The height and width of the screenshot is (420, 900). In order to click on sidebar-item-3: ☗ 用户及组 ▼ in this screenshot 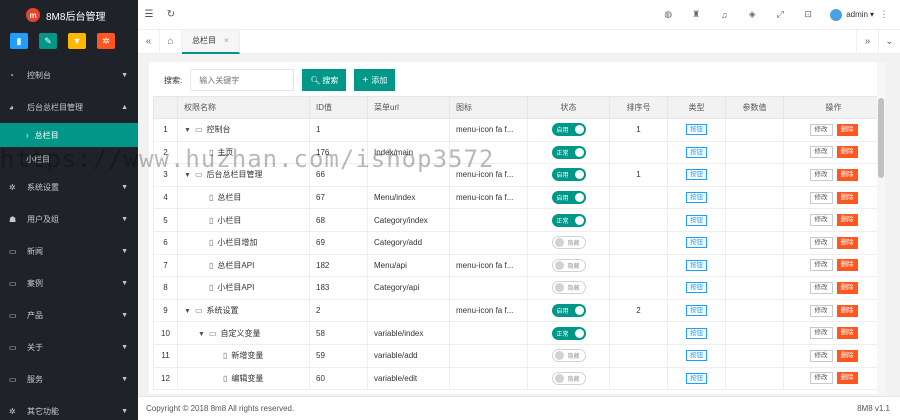, I will do `click(69, 219)`.